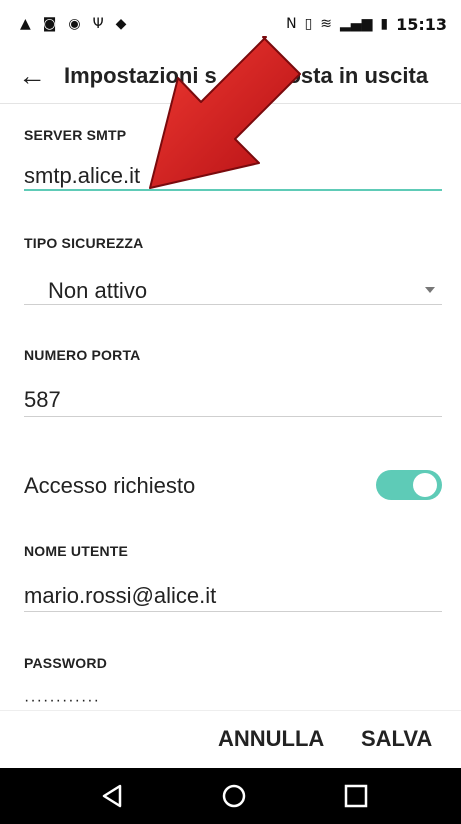  What do you see at coordinates (291, 24) in the screenshot?
I see `nfc-icon: Ν` at bounding box center [291, 24].